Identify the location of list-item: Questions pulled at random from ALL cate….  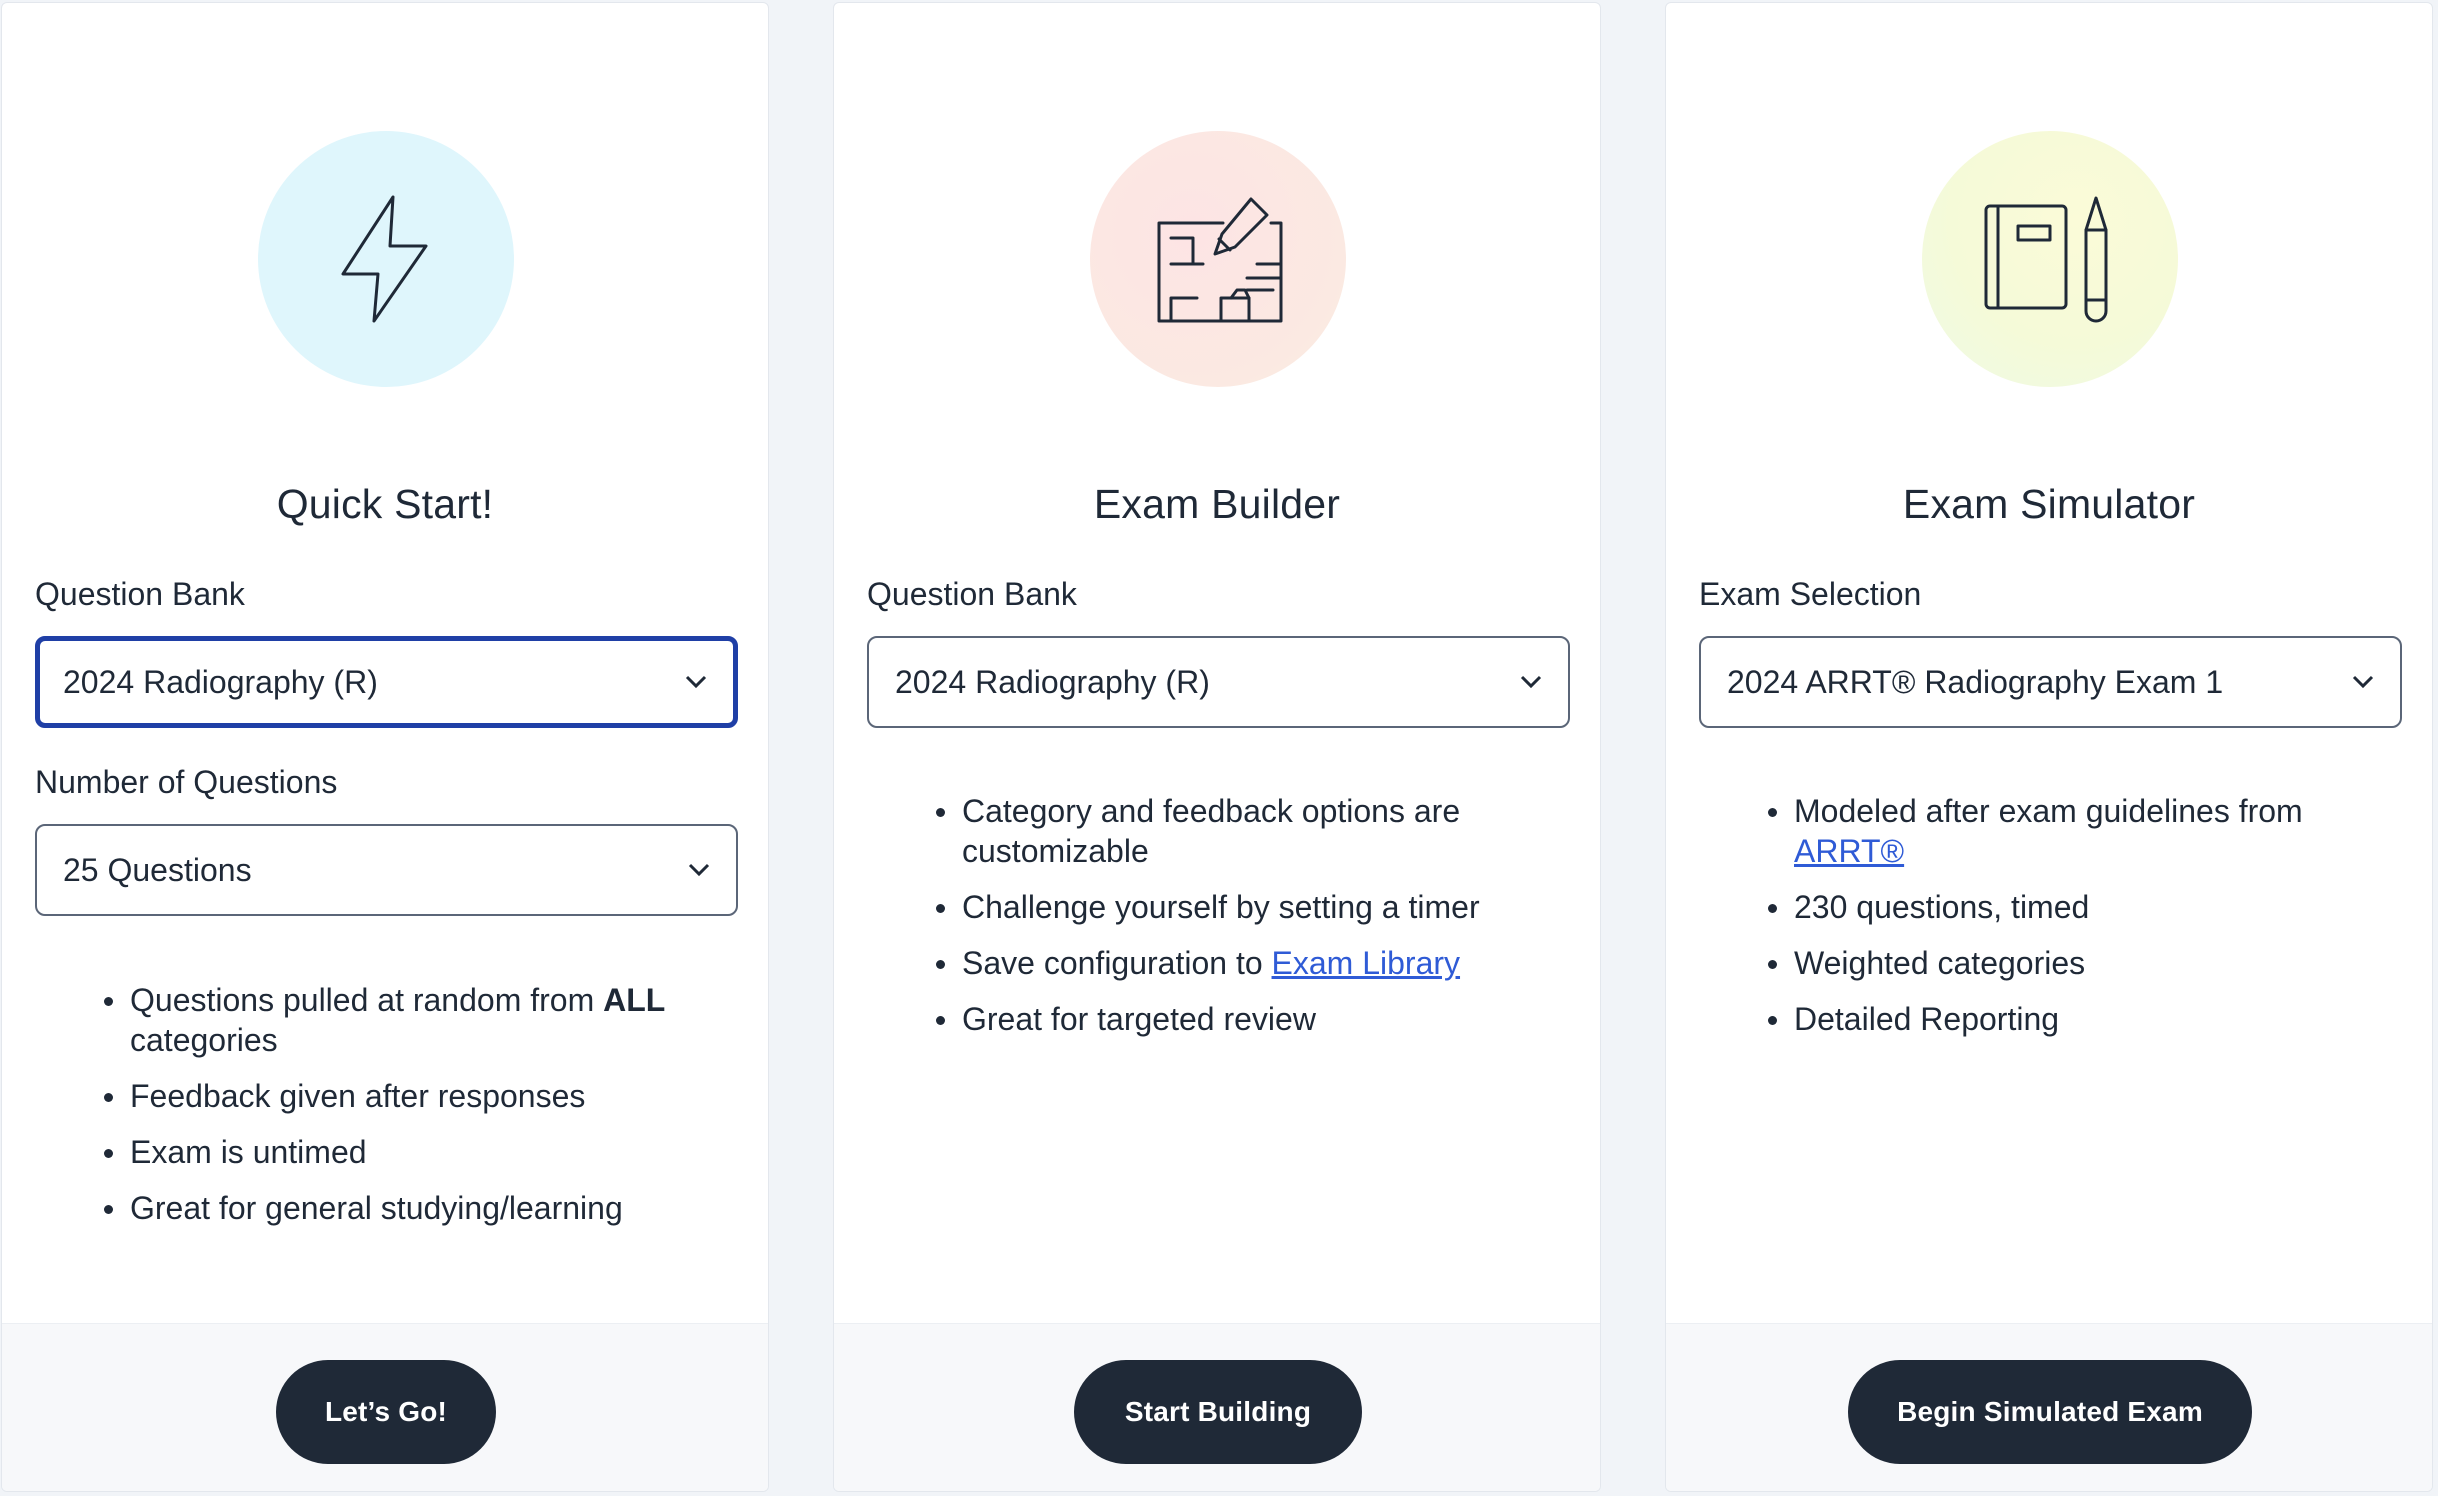
(417, 1020).